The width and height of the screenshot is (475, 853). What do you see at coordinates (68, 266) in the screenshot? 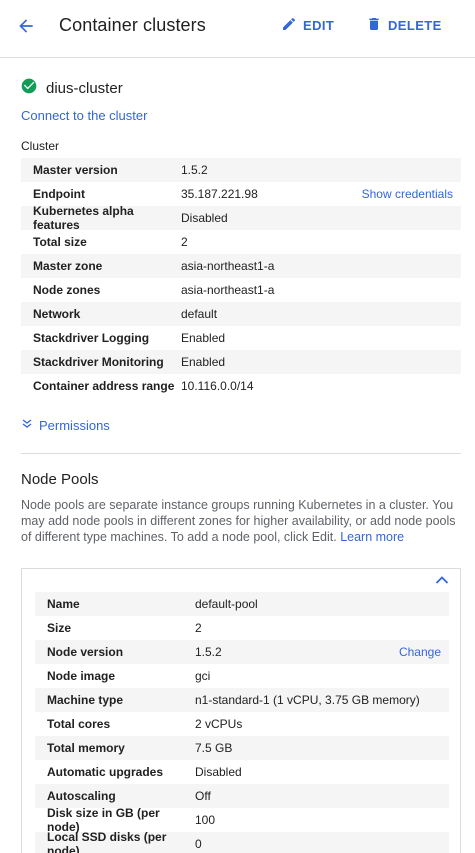
I see `cluster-detail-key: Master zone` at bounding box center [68, 266].